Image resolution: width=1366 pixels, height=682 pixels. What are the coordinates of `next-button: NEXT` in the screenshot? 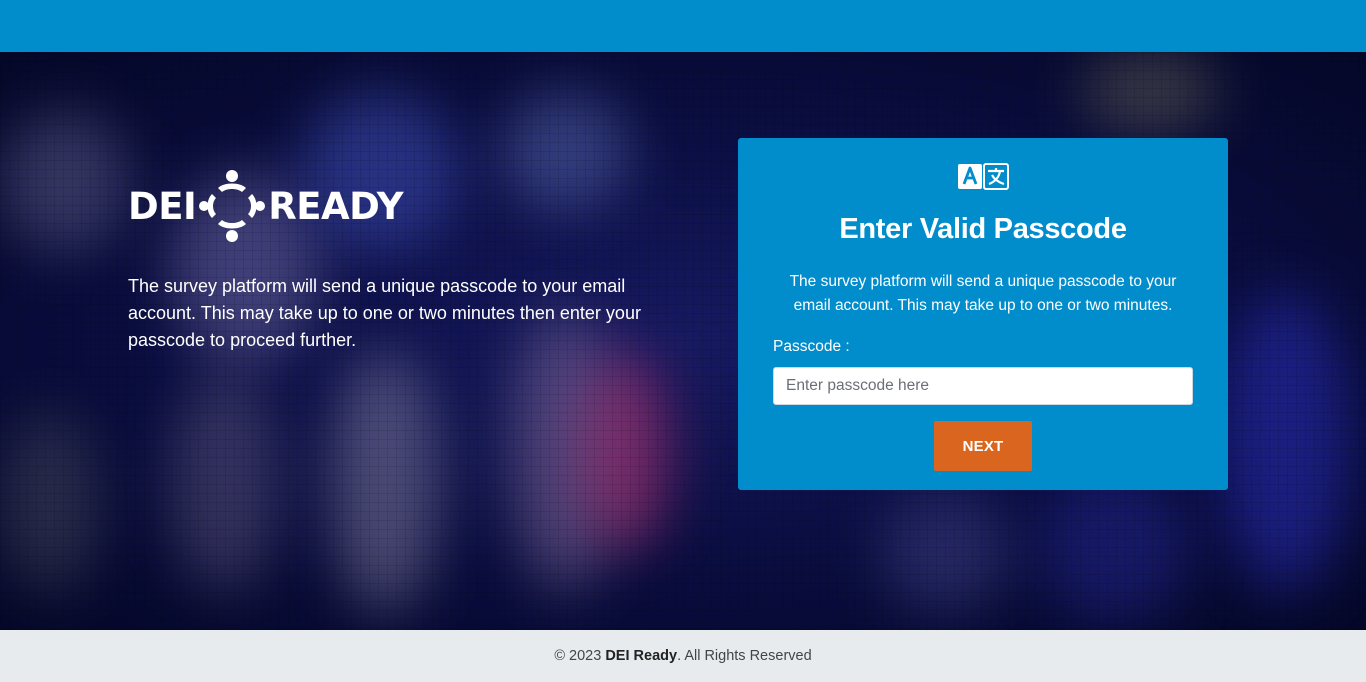 It's located at (983, 446).